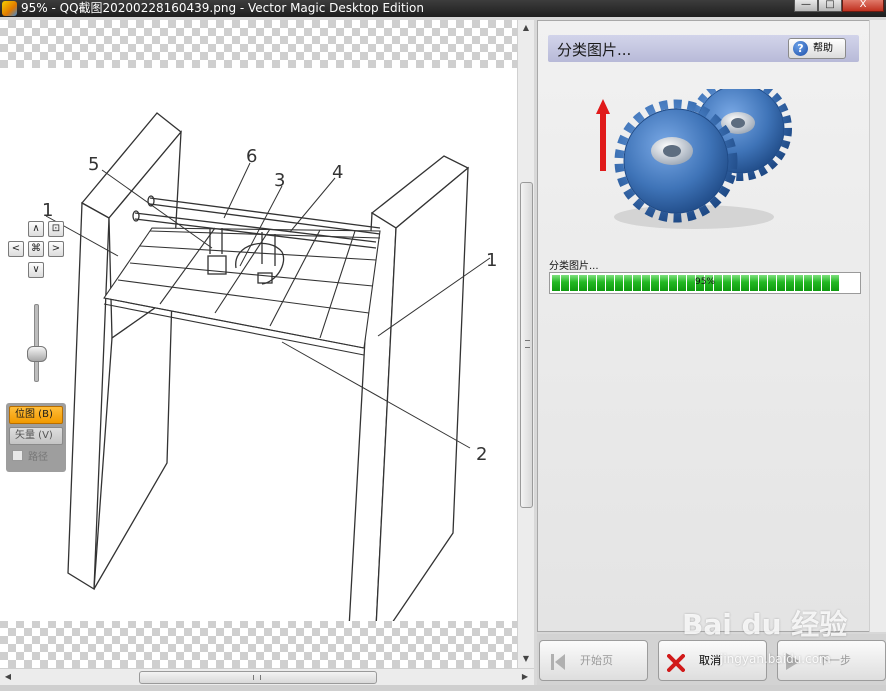 The height and width of the screenshot is (691, 886). Describe the element at coordinates (56, 249) in the screenshot. I see `pan-right-button: >` at that location.